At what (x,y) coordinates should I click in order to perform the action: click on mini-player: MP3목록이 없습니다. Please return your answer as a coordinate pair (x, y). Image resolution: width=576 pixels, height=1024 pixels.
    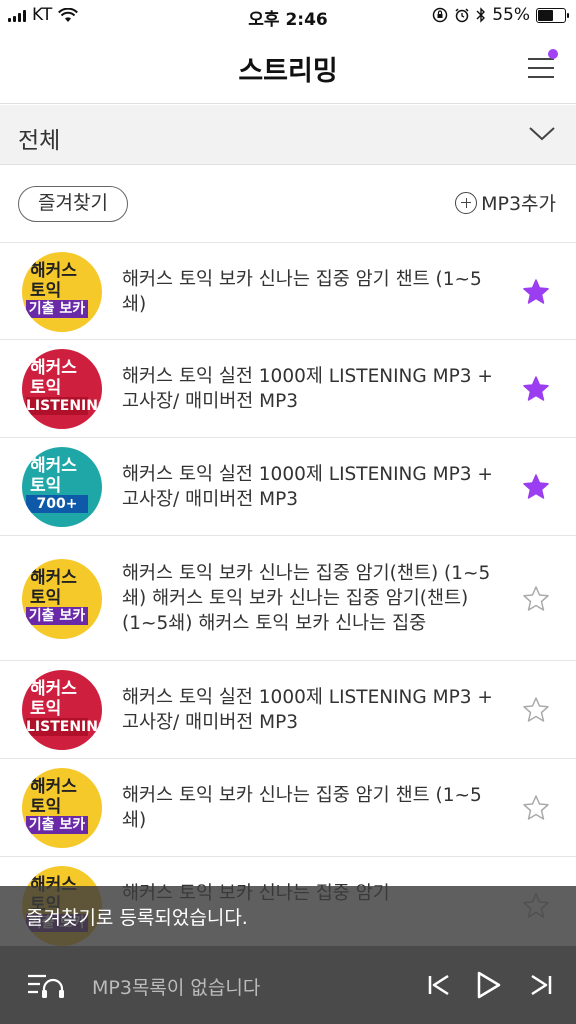
    Looking at the image, I should click on (288, 985).